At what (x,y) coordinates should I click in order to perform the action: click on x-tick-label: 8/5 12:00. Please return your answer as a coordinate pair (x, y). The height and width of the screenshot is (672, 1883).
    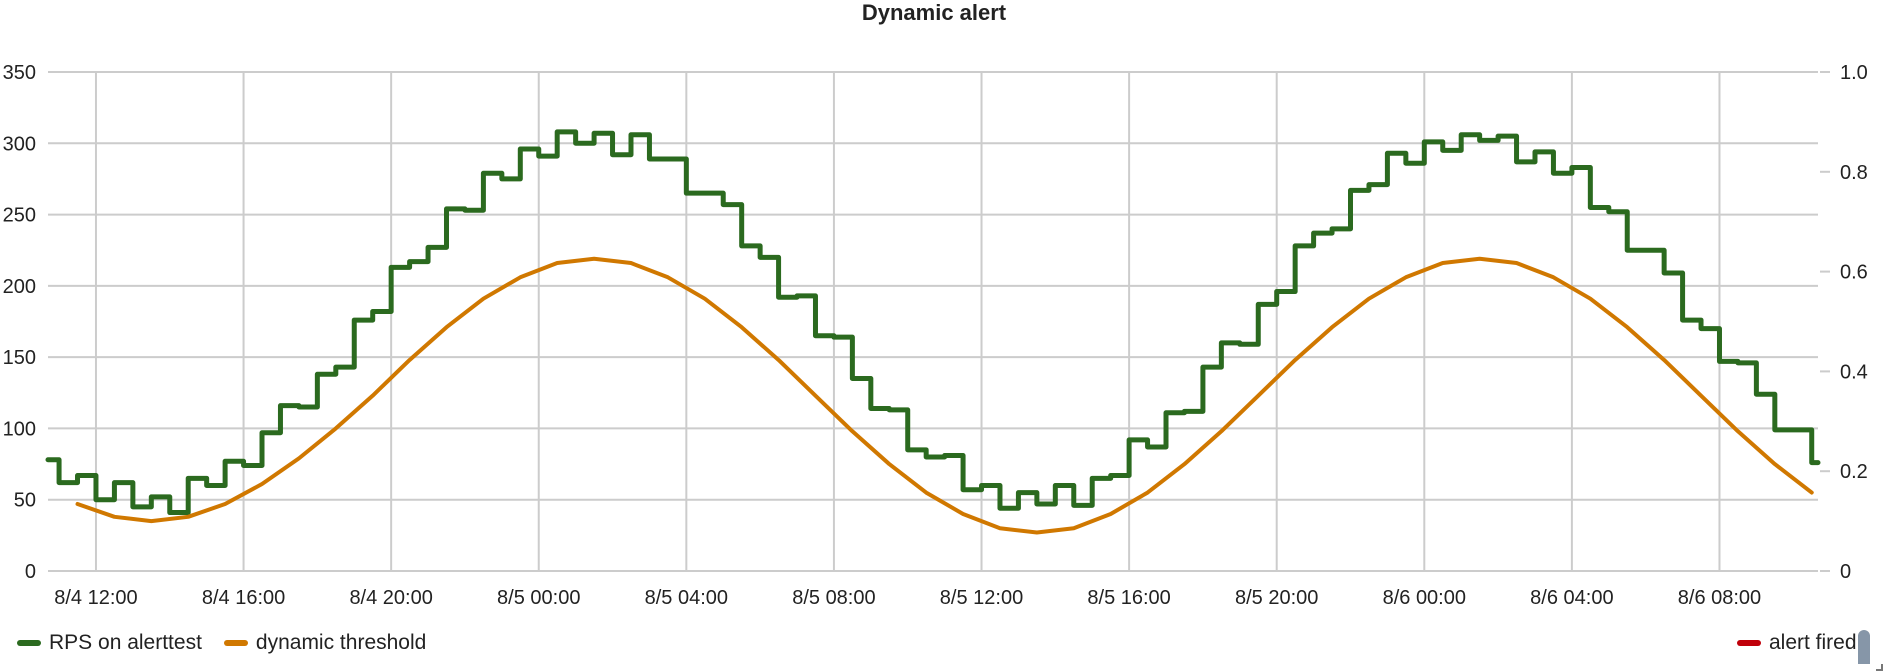
    Looking at the image, I should click on (981, 598).